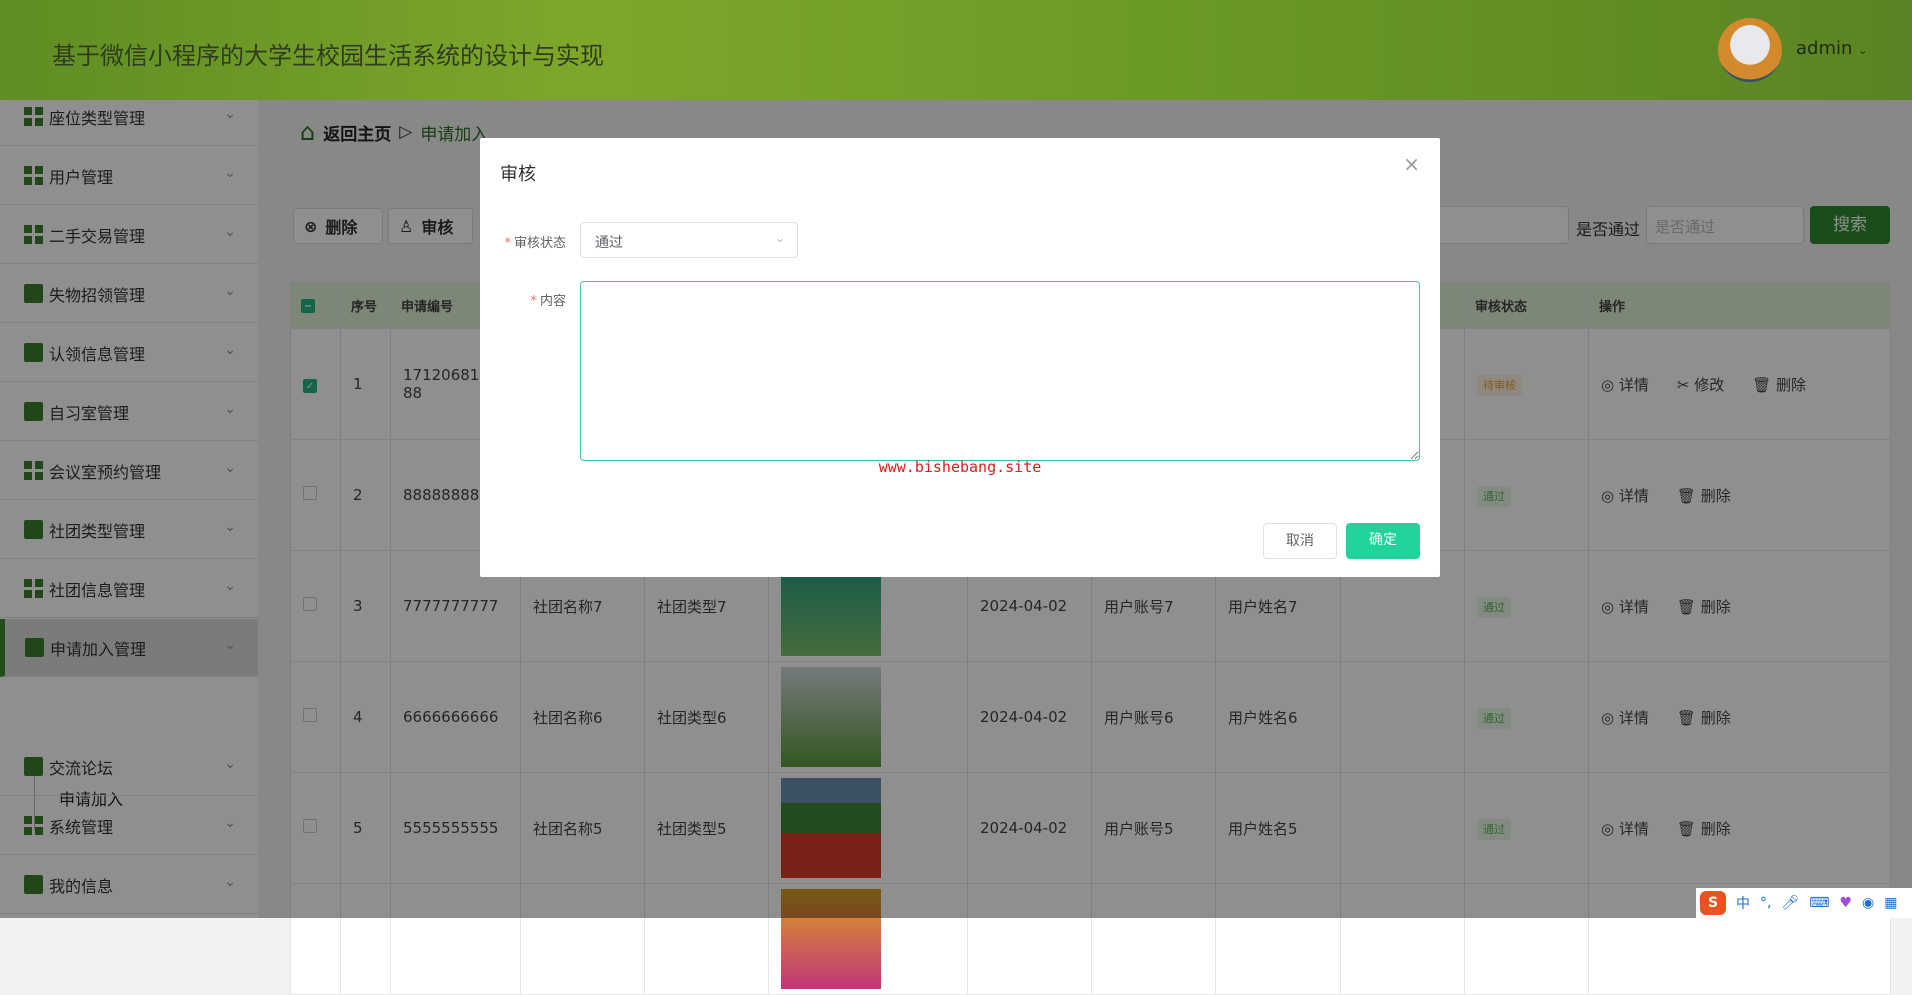  Describe the element at coordinates (1890, 903) in the screenshot. I see `apps-icon: ▦` at that location.